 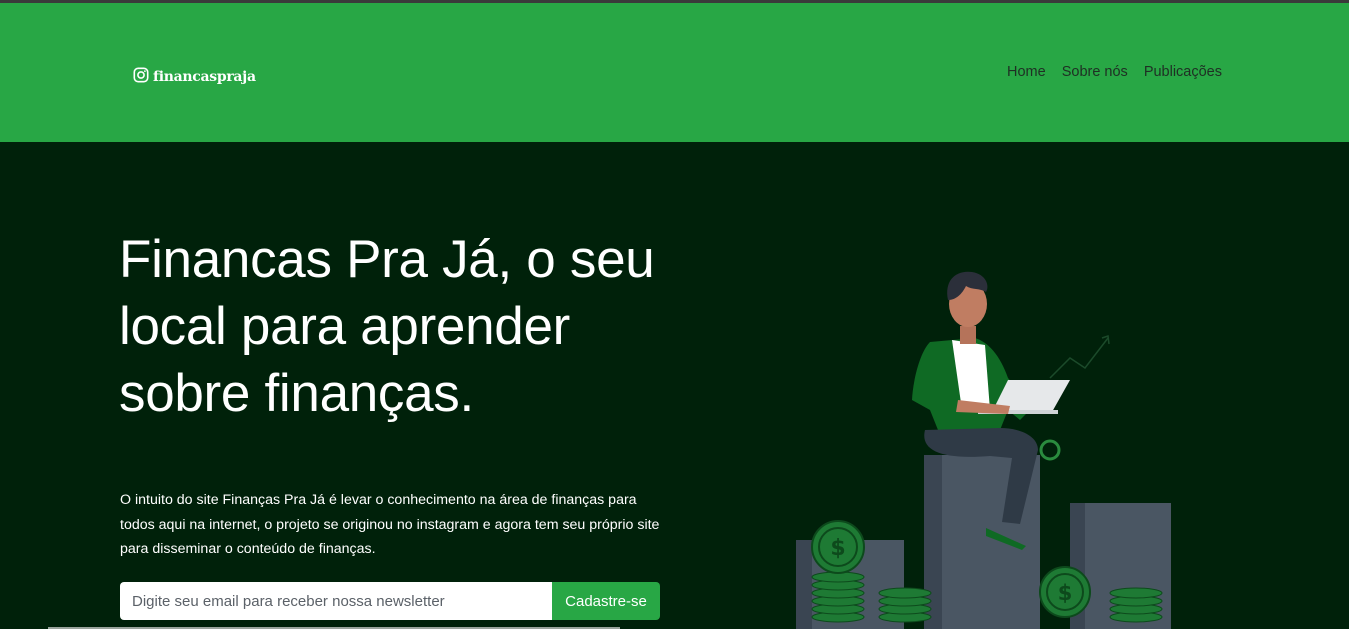 I want to click on newsletter-form: Cadastre-se, so click(x=390, y=601).